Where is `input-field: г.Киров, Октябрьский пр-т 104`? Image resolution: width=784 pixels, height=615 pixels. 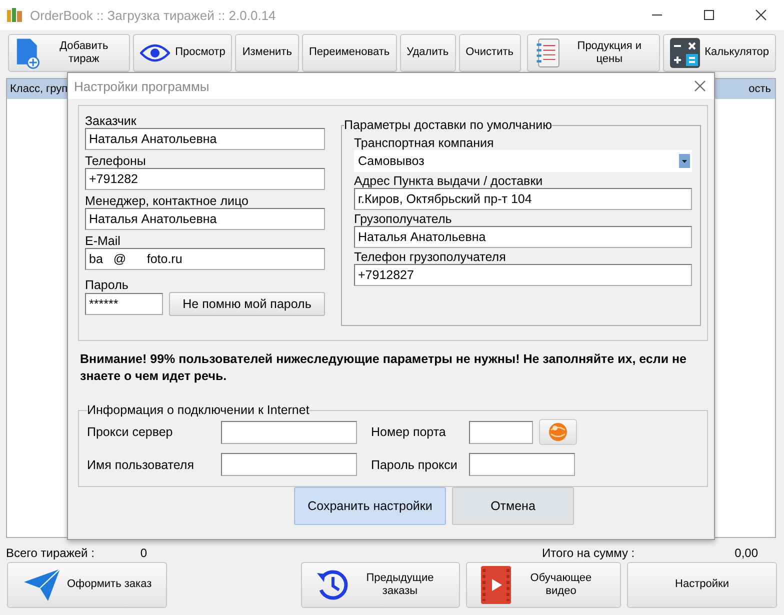 input-field: г.Киров, Октябрьский пр-т 104 is located at coordinates (523, 199).